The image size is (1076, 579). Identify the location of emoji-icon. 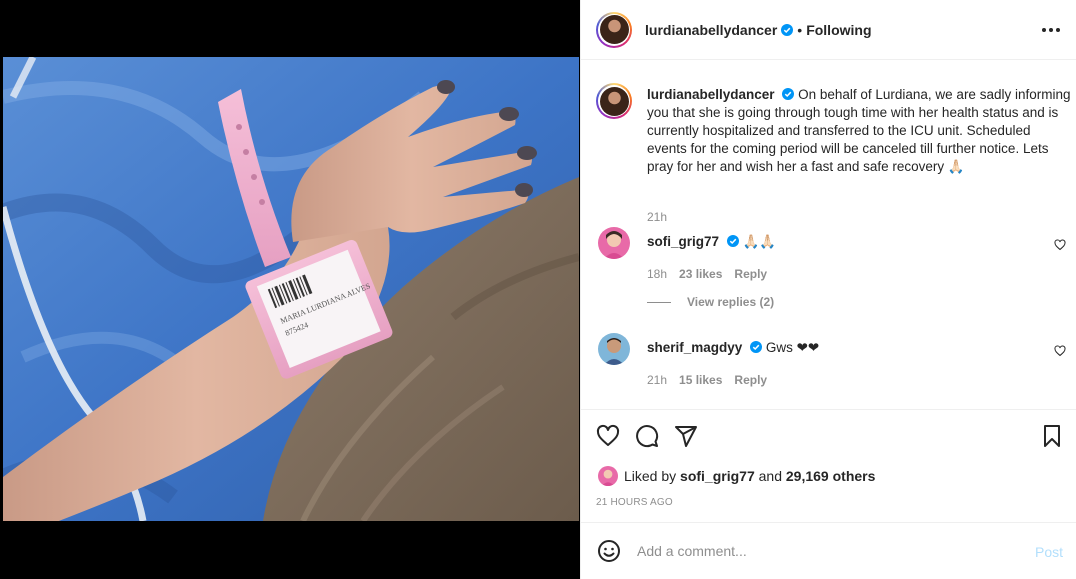
(609, 551).